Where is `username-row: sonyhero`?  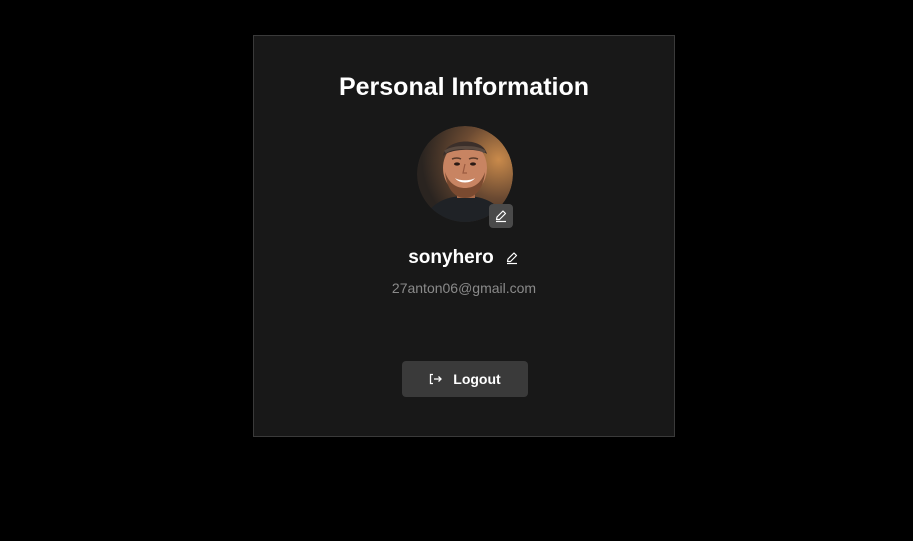
username-row: sonyhero is located at coordinates (464, 258).